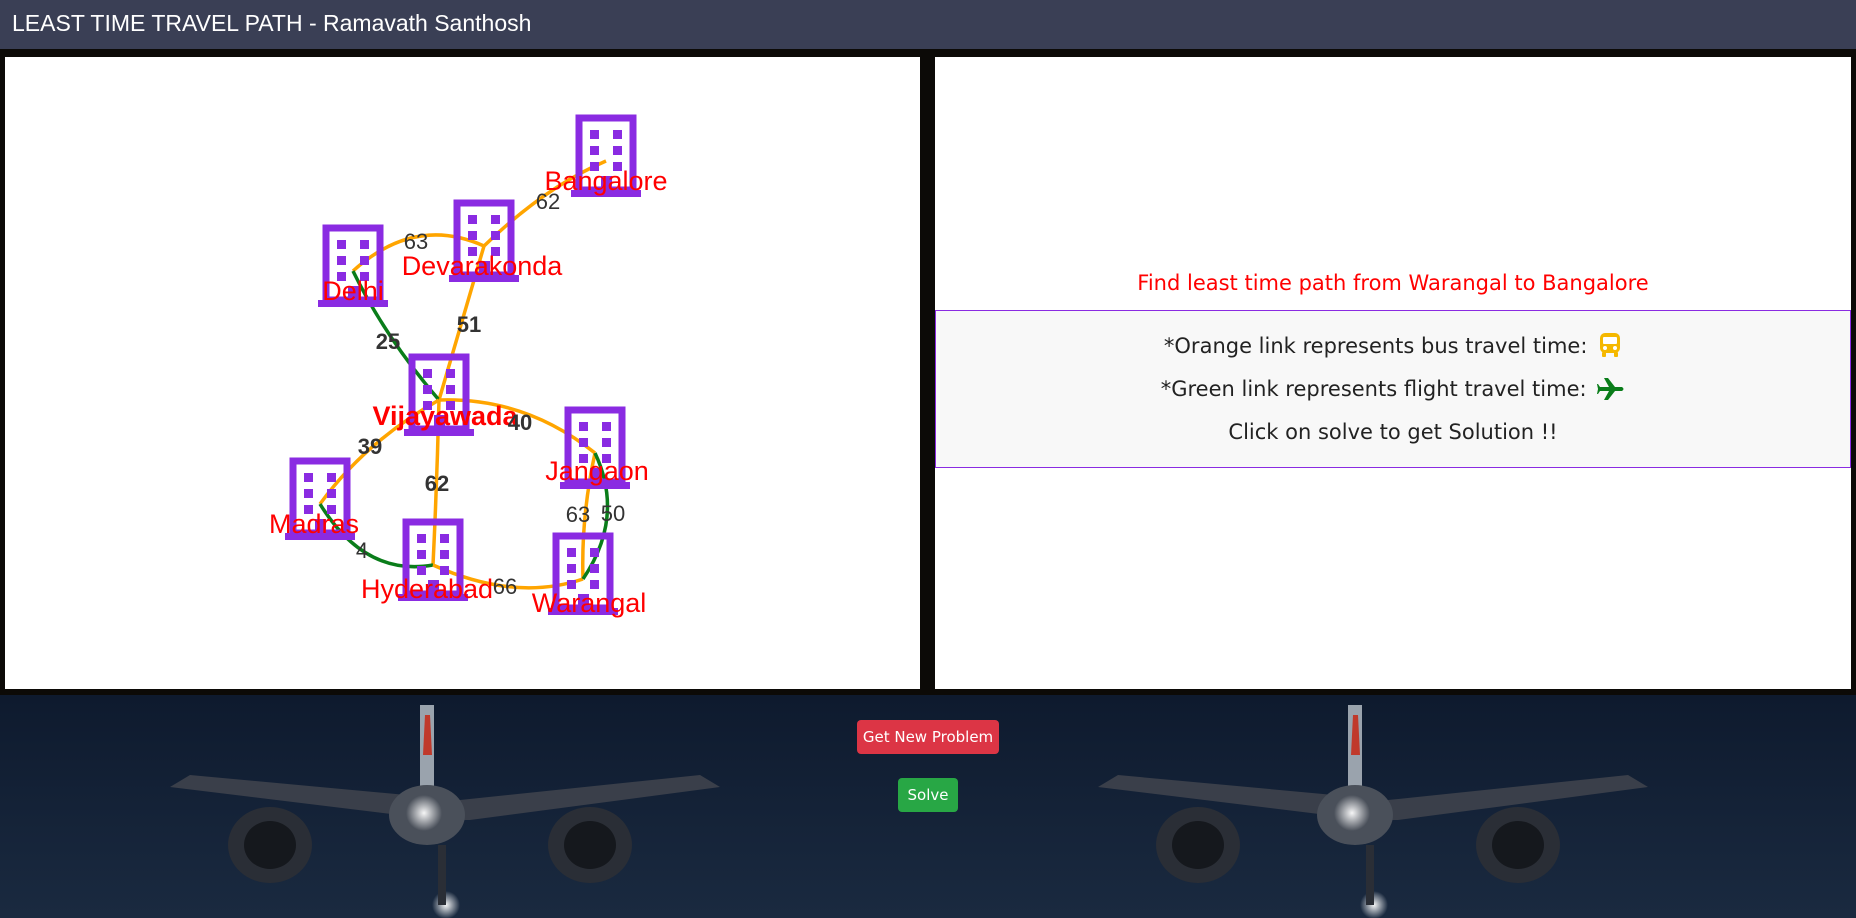 The width and height of the screenshot is (1856, 918). Describe the element at coordinates (597, 471) in the screenshot. I see `city-name-label: Jangaon` at that location.